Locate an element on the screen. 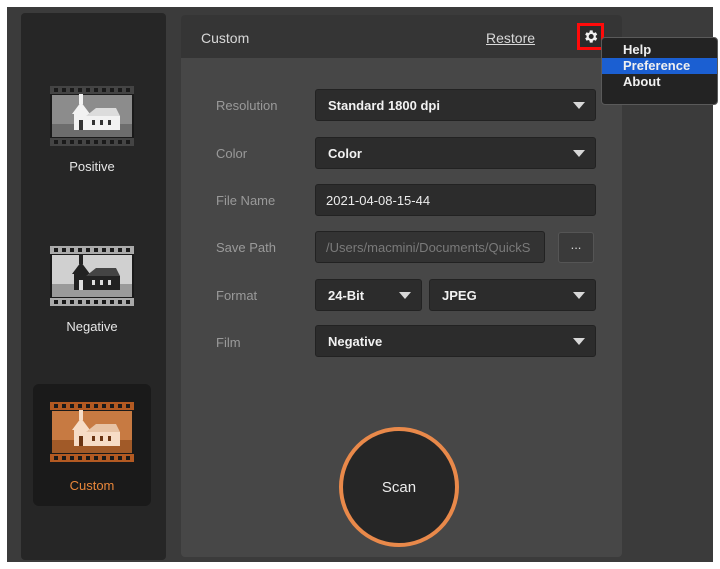  film-label: Film is located at coordinates (228, 342).